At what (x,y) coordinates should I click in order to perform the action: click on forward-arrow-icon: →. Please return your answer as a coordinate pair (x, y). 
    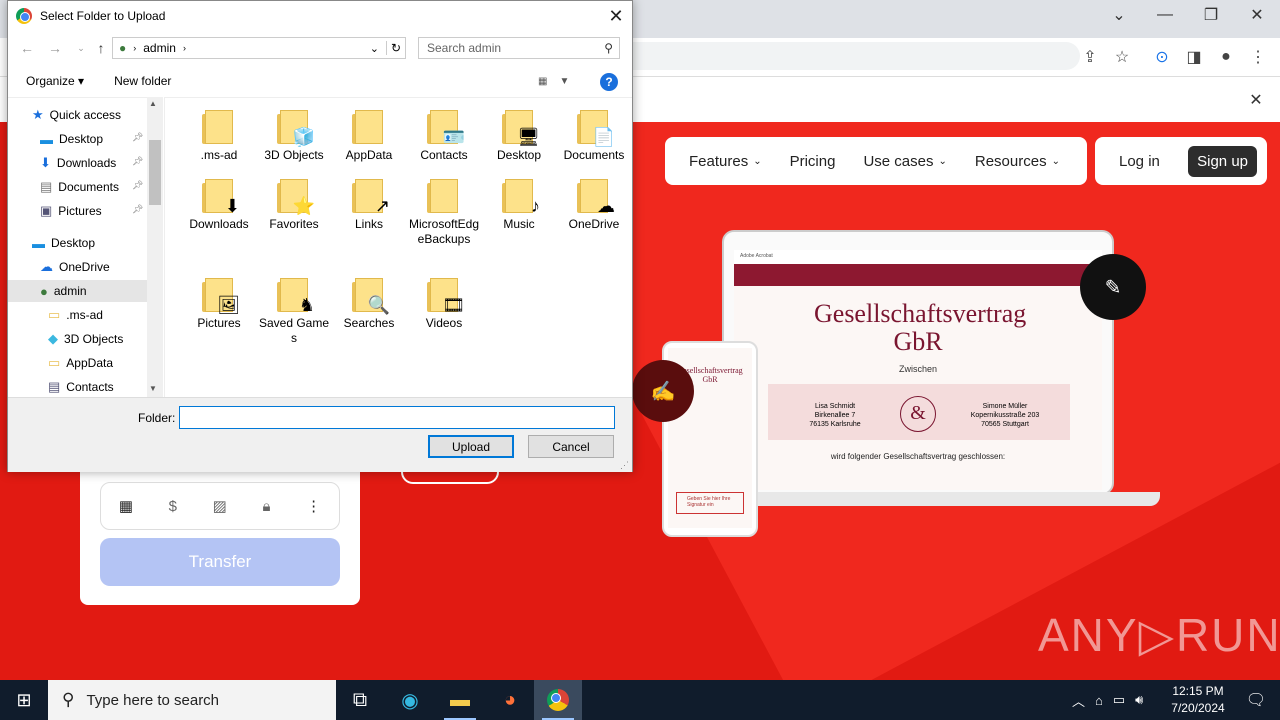
    Looking at the image, I should click on (55, 48).